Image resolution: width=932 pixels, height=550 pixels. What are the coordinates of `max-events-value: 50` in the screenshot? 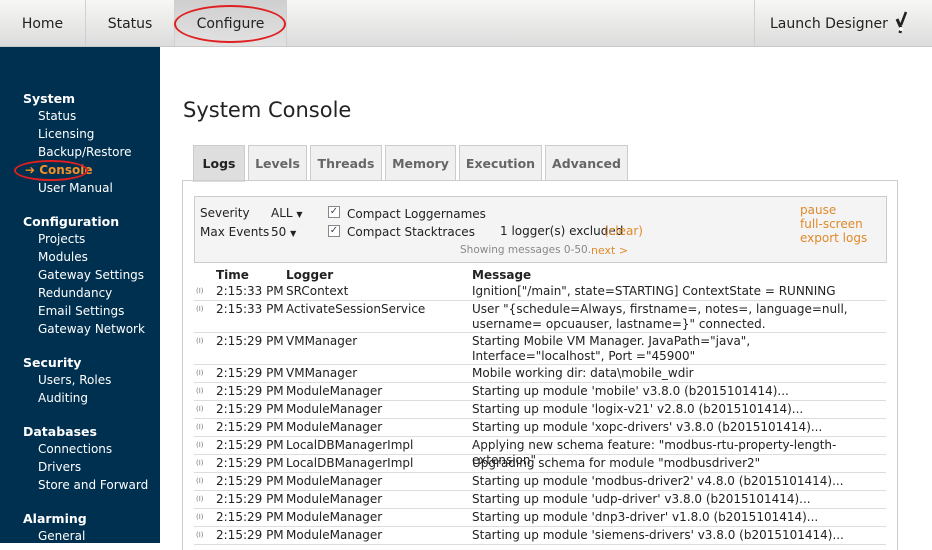 It's located at (279, 232).